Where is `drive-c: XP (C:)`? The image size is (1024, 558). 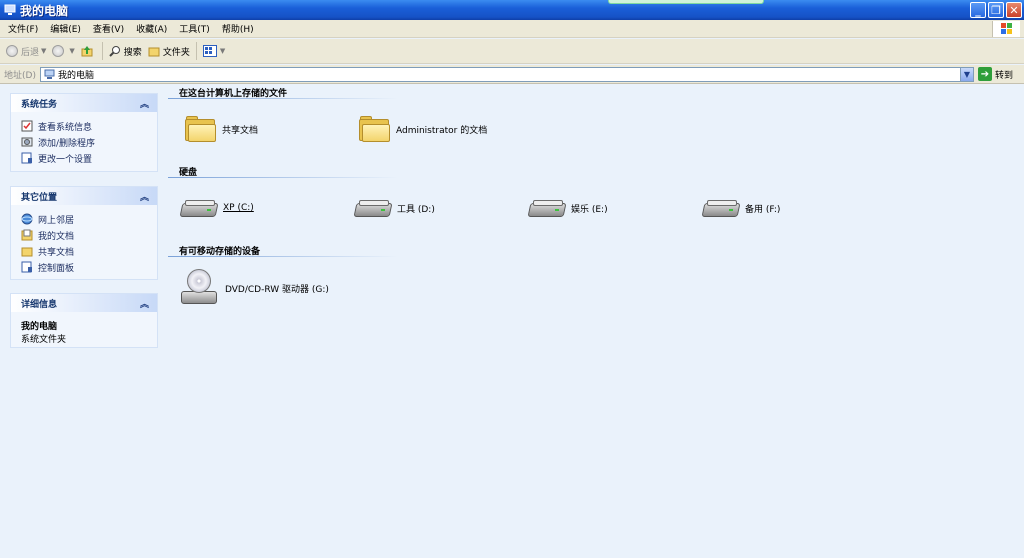
drive-c: XP (C:) is located at coordinates (216, 208).